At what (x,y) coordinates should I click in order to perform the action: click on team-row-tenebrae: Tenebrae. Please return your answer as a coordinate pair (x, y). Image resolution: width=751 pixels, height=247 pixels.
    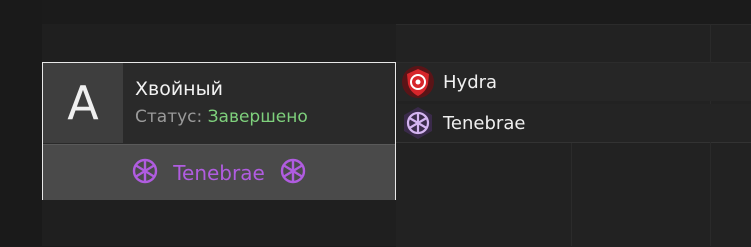
    Looking at the image, I should click on (574, 123).